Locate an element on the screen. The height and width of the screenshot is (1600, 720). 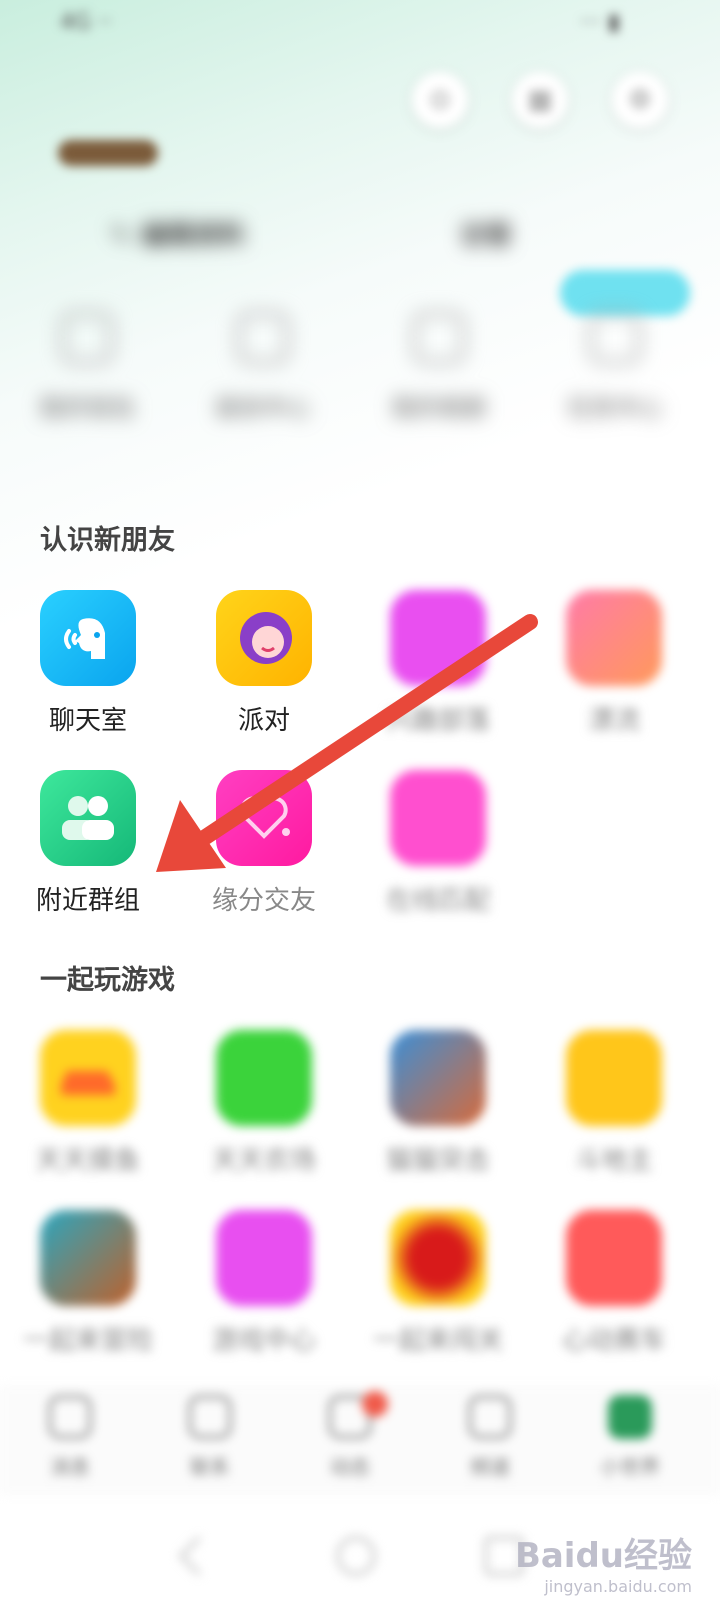
game-item: 猫猫突击 is located at coordinates (438, 1103).